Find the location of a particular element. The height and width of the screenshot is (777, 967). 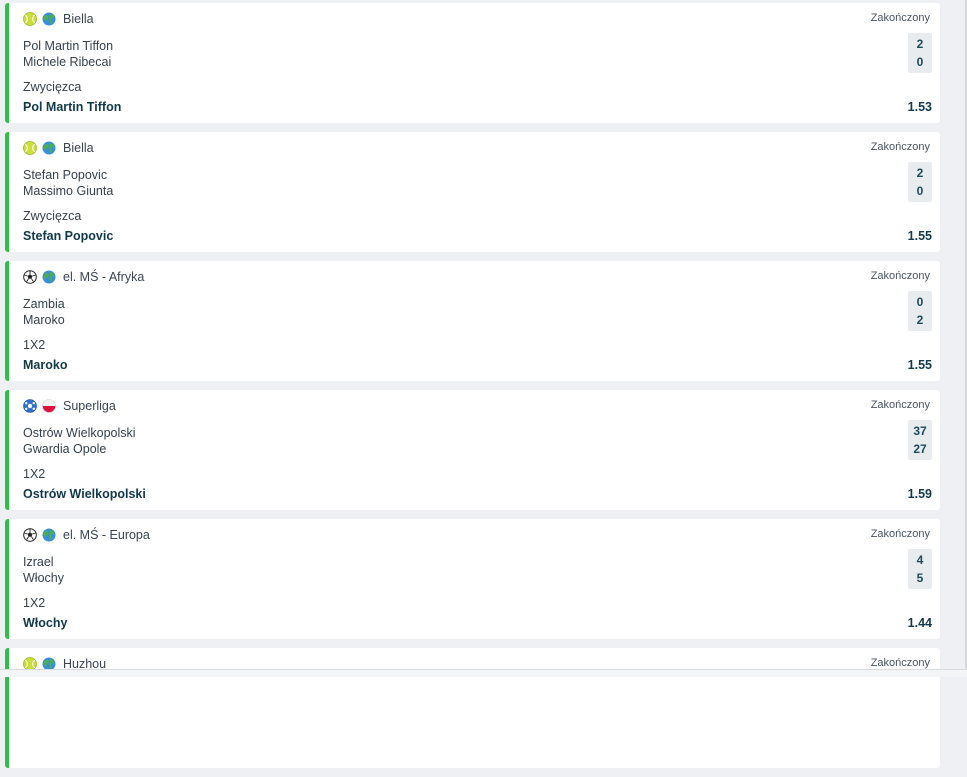

home-score: 0 is located at coordinates (920, 302).